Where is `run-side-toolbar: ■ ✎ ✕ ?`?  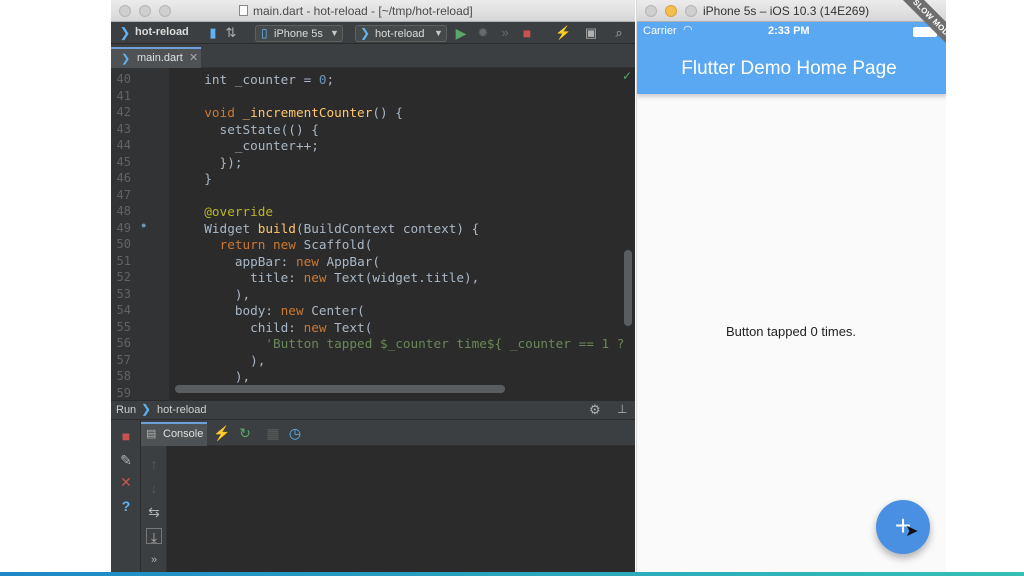 run-side-toolbar: ■ ✎ ✕ ? is located at coordinates (126, 496).